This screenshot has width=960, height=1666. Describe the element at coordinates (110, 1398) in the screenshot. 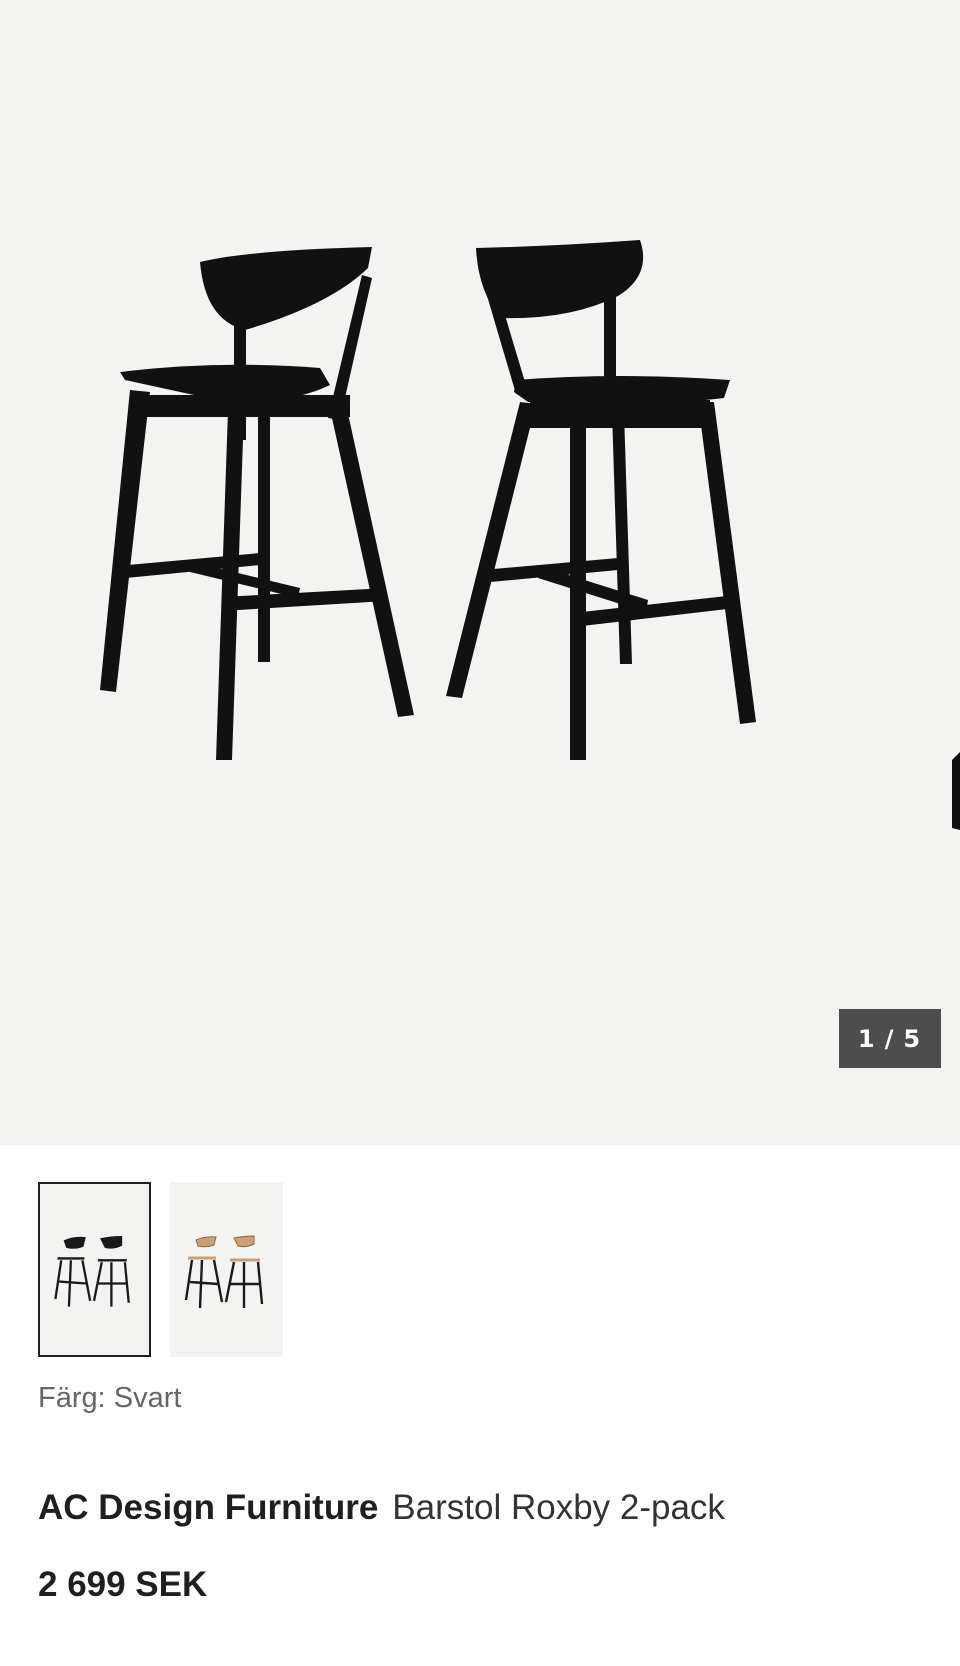

I see `selected-color-label: Färg: Svart` at that location.